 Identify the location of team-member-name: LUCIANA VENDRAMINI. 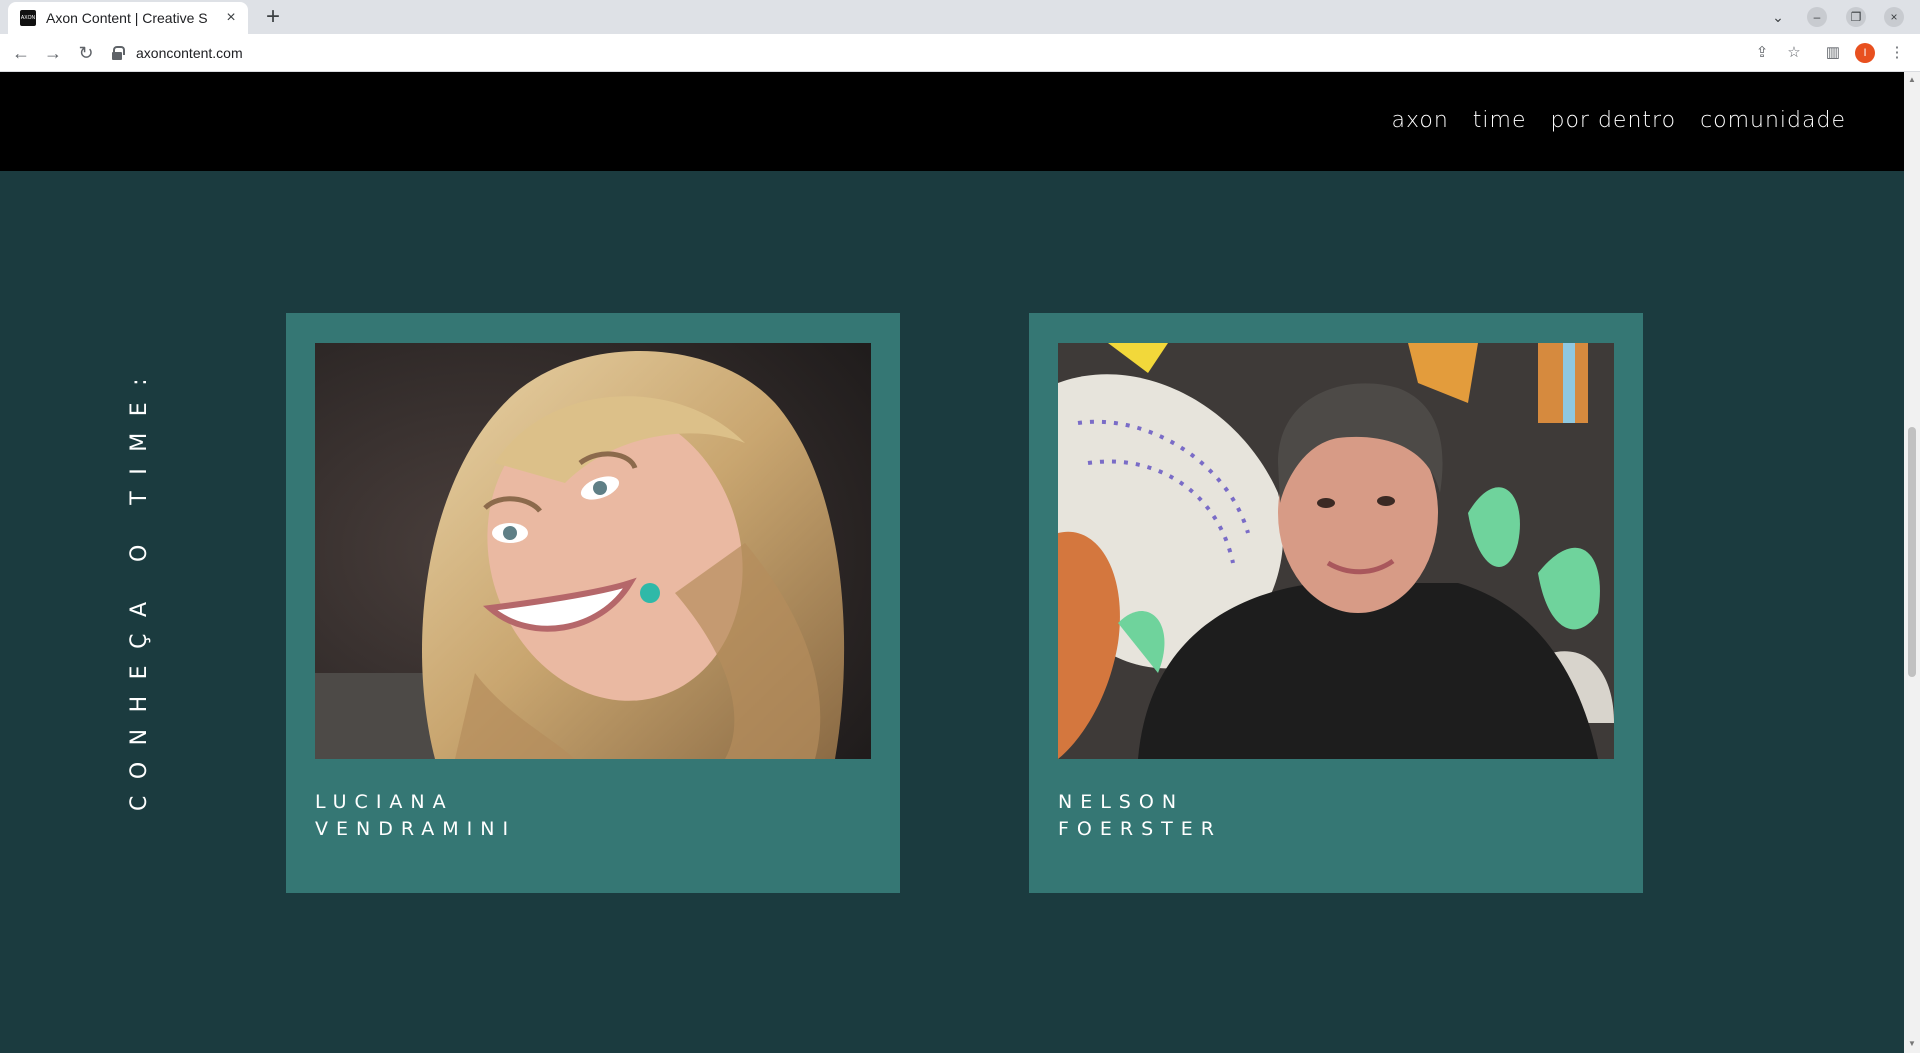
(415, 816).